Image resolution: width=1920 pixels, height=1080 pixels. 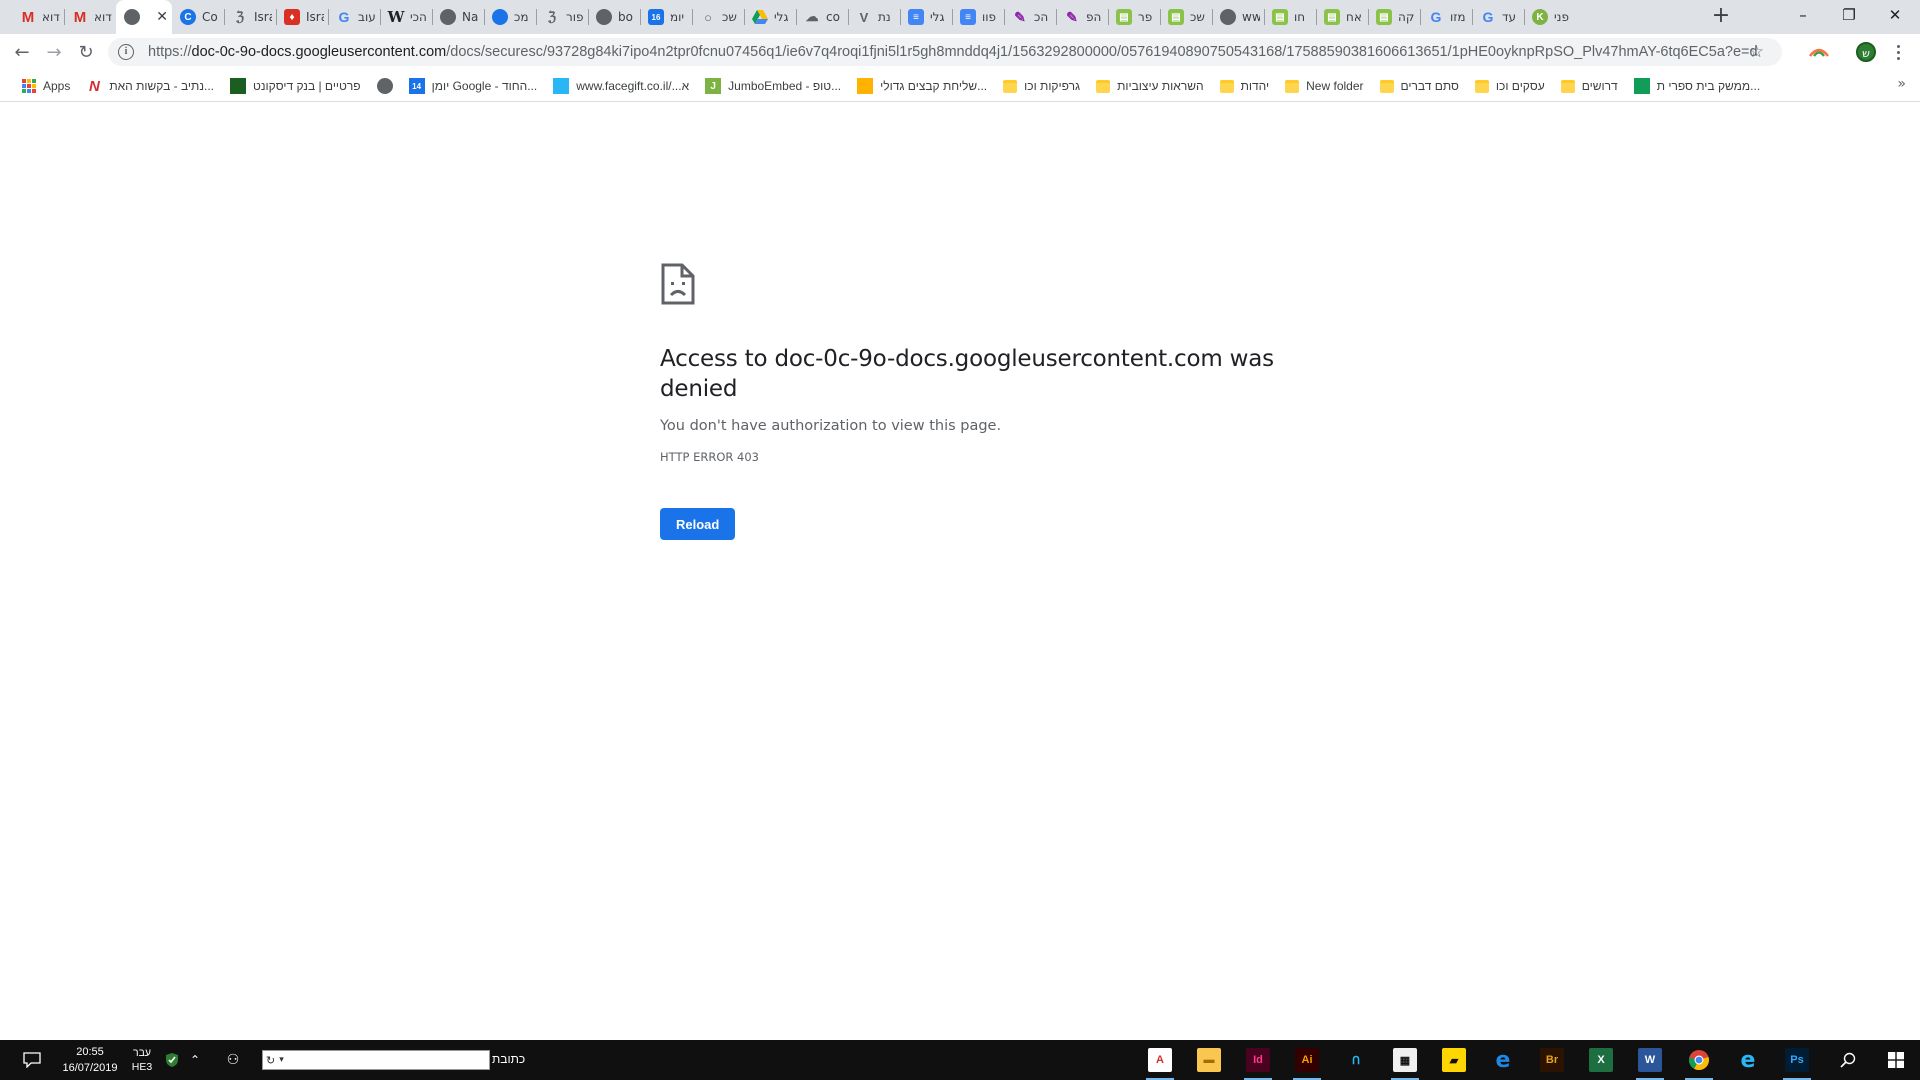 What do you see at coordinates (1186, 17) in the screenshot?
I see `browser-tab: ▤ שכ` at bounding box center [1186, 17].